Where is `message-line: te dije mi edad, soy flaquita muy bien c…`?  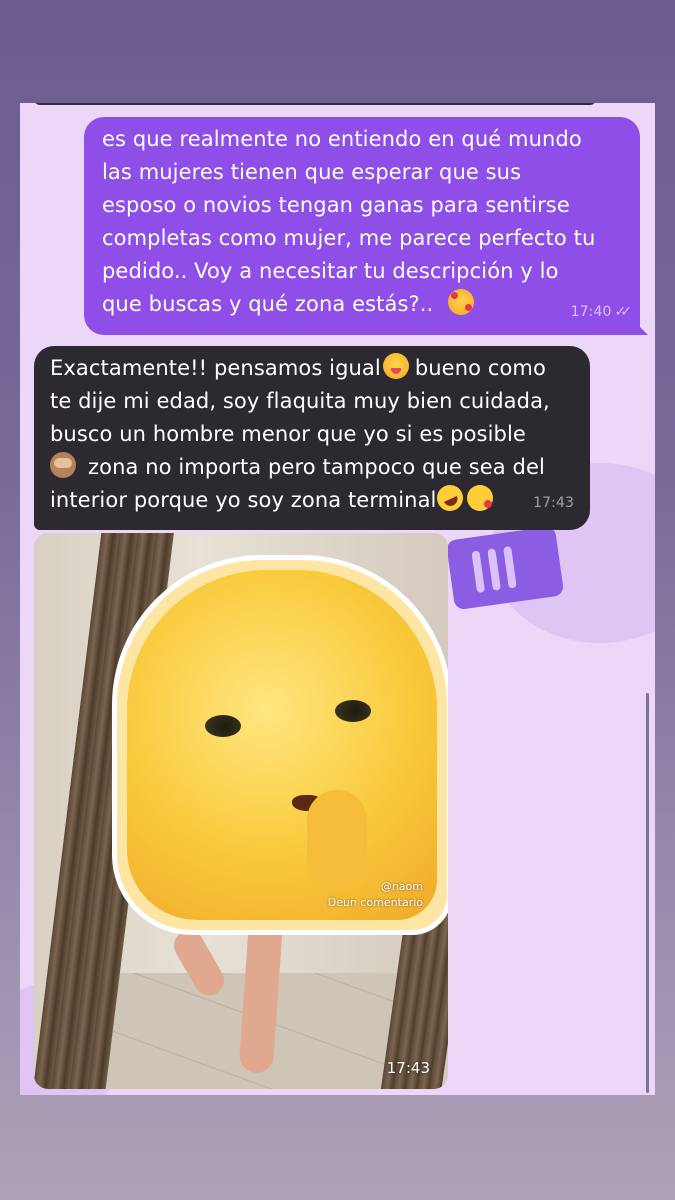 message-line: te dije mi edad, soy flaquita muy bien c… is located at coordinates (300, 401).